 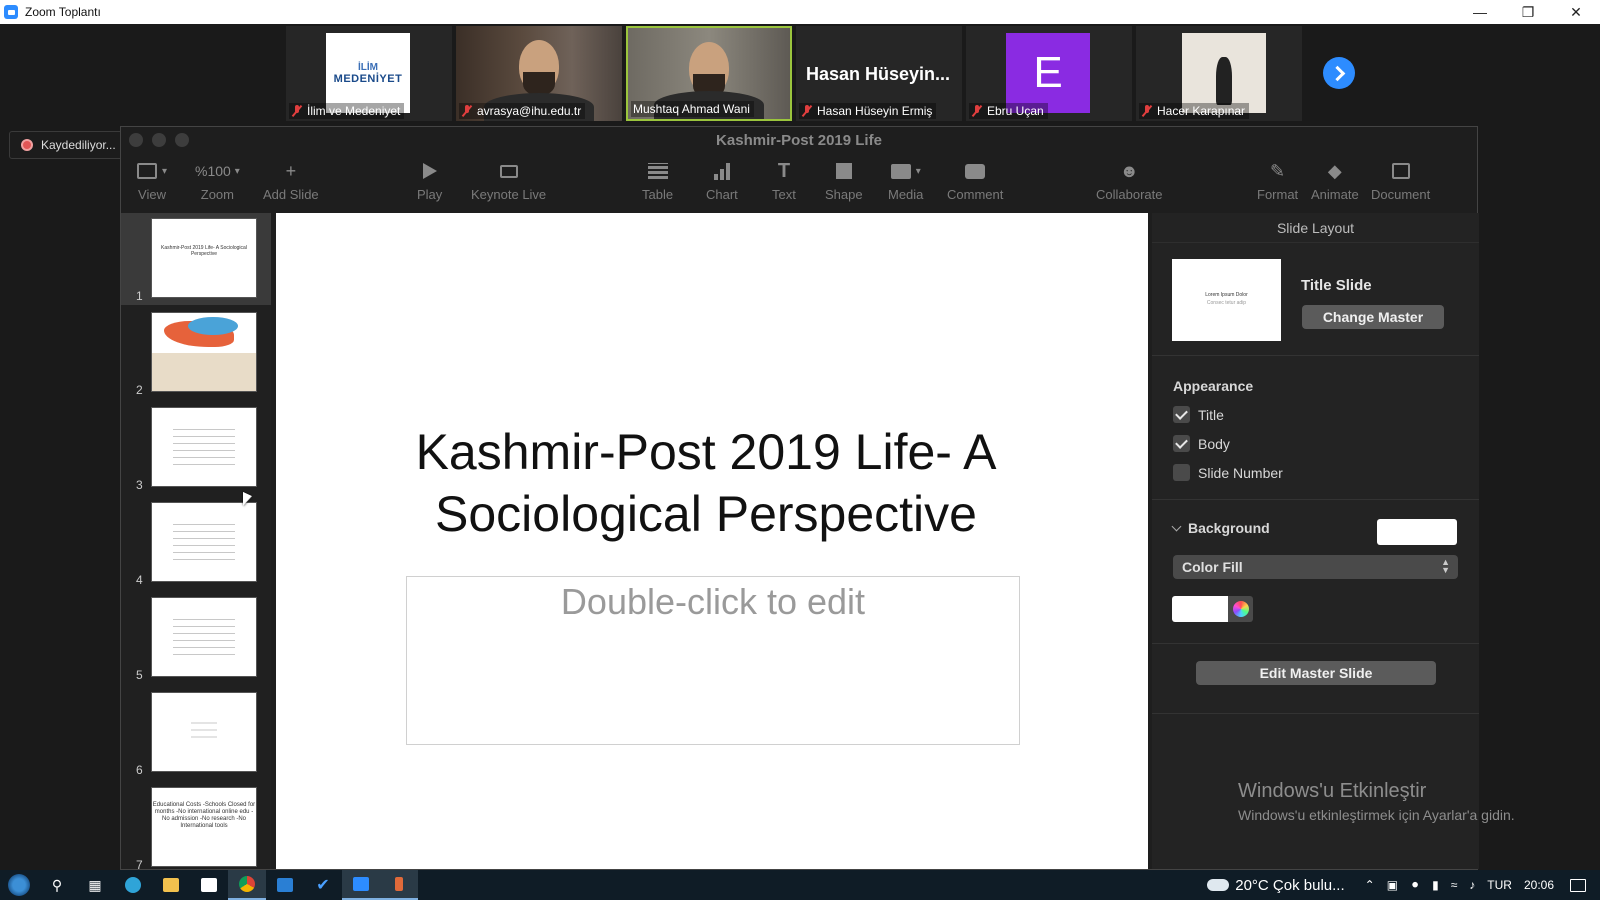 I want to click on wifi-icon: ≈, so click(x=1454, y=885).